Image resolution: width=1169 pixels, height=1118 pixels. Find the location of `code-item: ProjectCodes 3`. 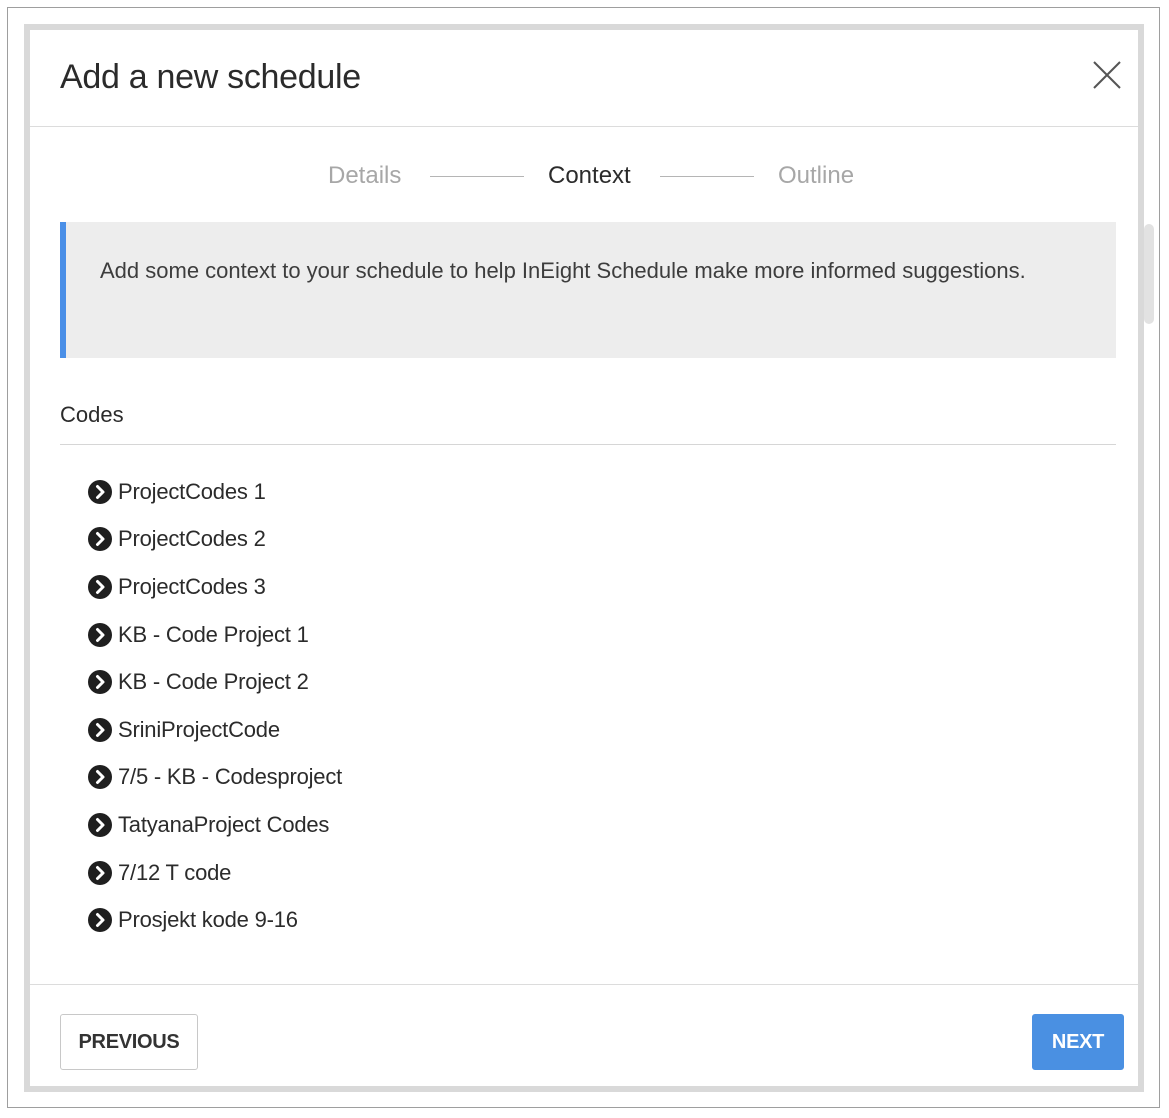

code-item: ProjectCodes 3 is located at coordinates (215, 587).